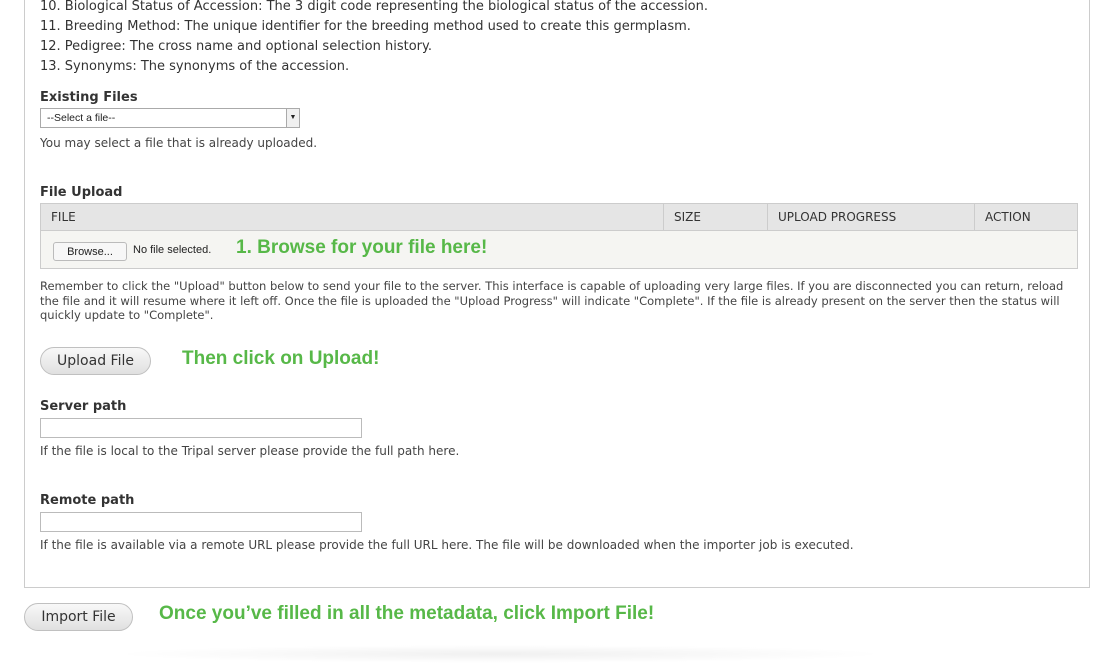  Describe the element at coordinates (715, 217) in the screenshot. I see `column-header-size: SIZE` at that location.